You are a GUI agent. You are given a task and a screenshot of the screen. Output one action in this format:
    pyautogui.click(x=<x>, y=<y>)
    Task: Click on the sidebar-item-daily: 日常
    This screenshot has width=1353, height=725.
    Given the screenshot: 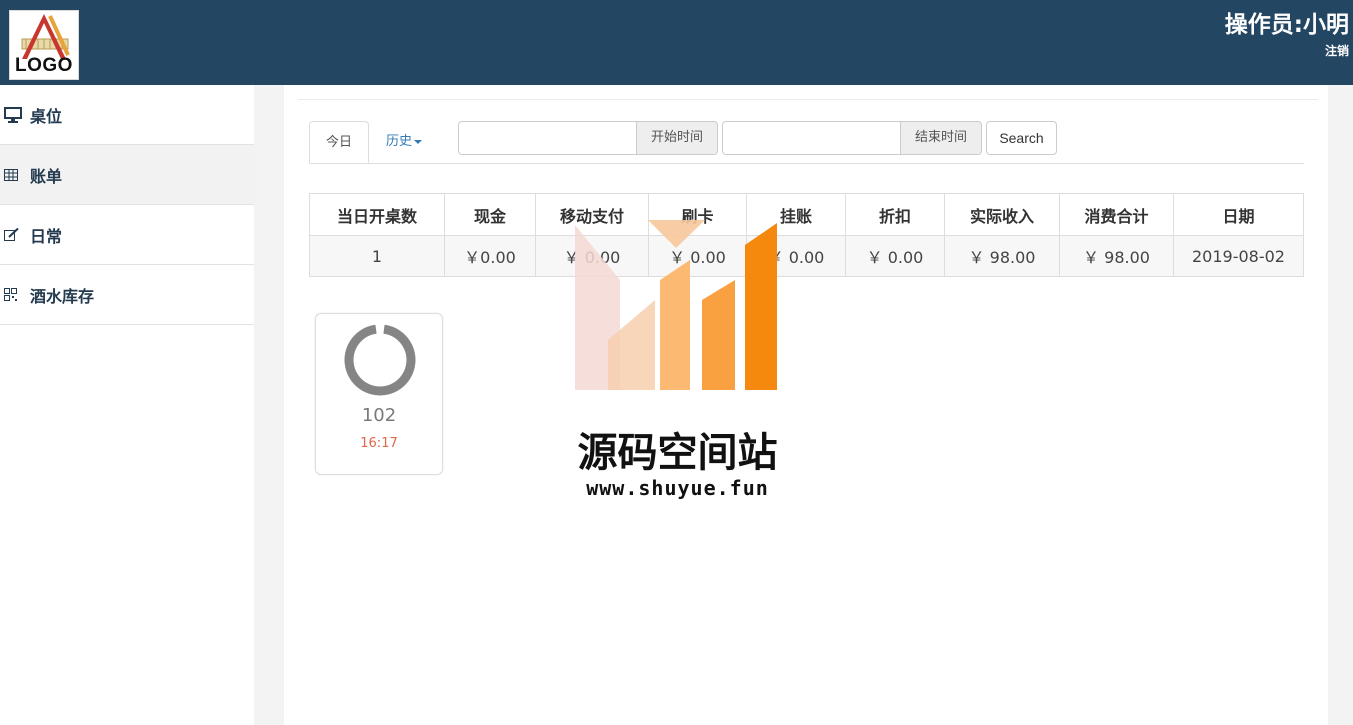 What is the action you would take?
    pyautogui.click(x=127, y=235)
    